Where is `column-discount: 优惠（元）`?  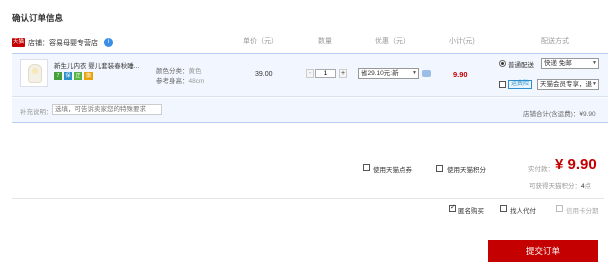
column-discount: 优惠（元） is located at coordinates (392, 41).